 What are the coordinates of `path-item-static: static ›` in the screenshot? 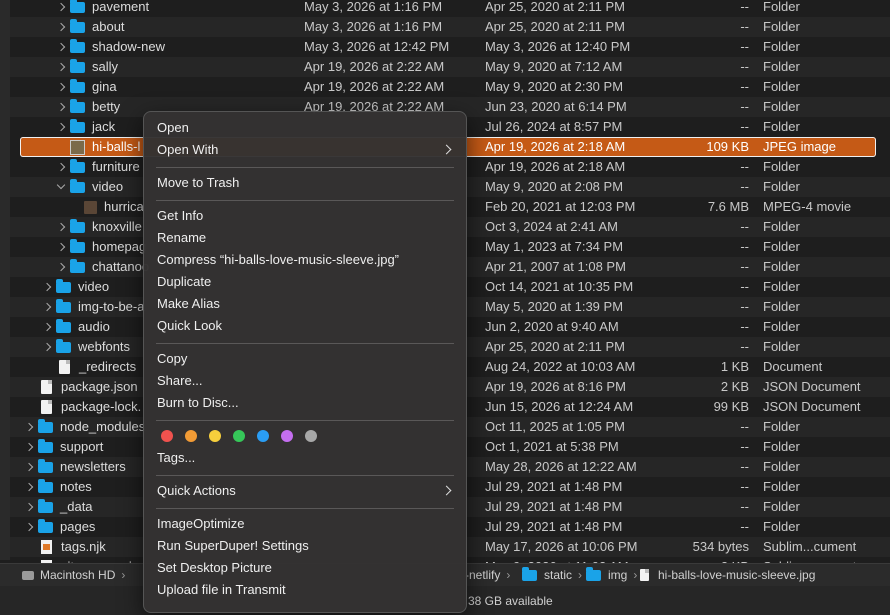 It's located at (555, 575).